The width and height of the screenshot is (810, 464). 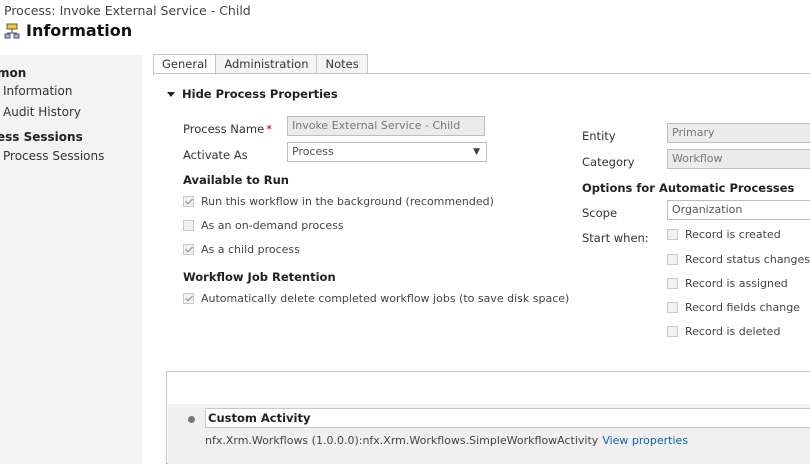 What do you see at coordinates (313, 151) in the screenshot?
I see `activate-as-value: Process` at bounding box center [313, 151].